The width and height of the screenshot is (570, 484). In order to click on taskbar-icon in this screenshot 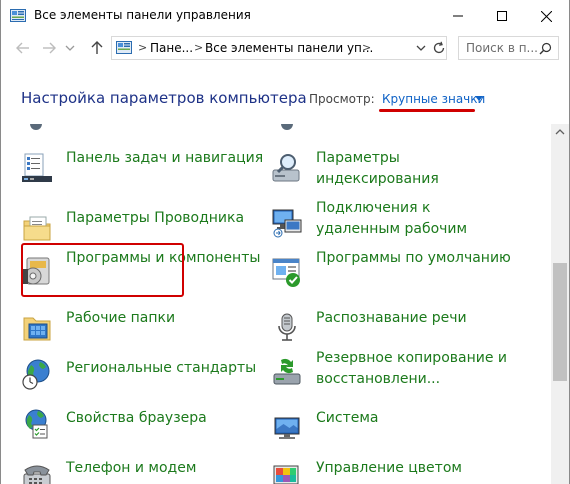, I will do `click(37, 167)`.